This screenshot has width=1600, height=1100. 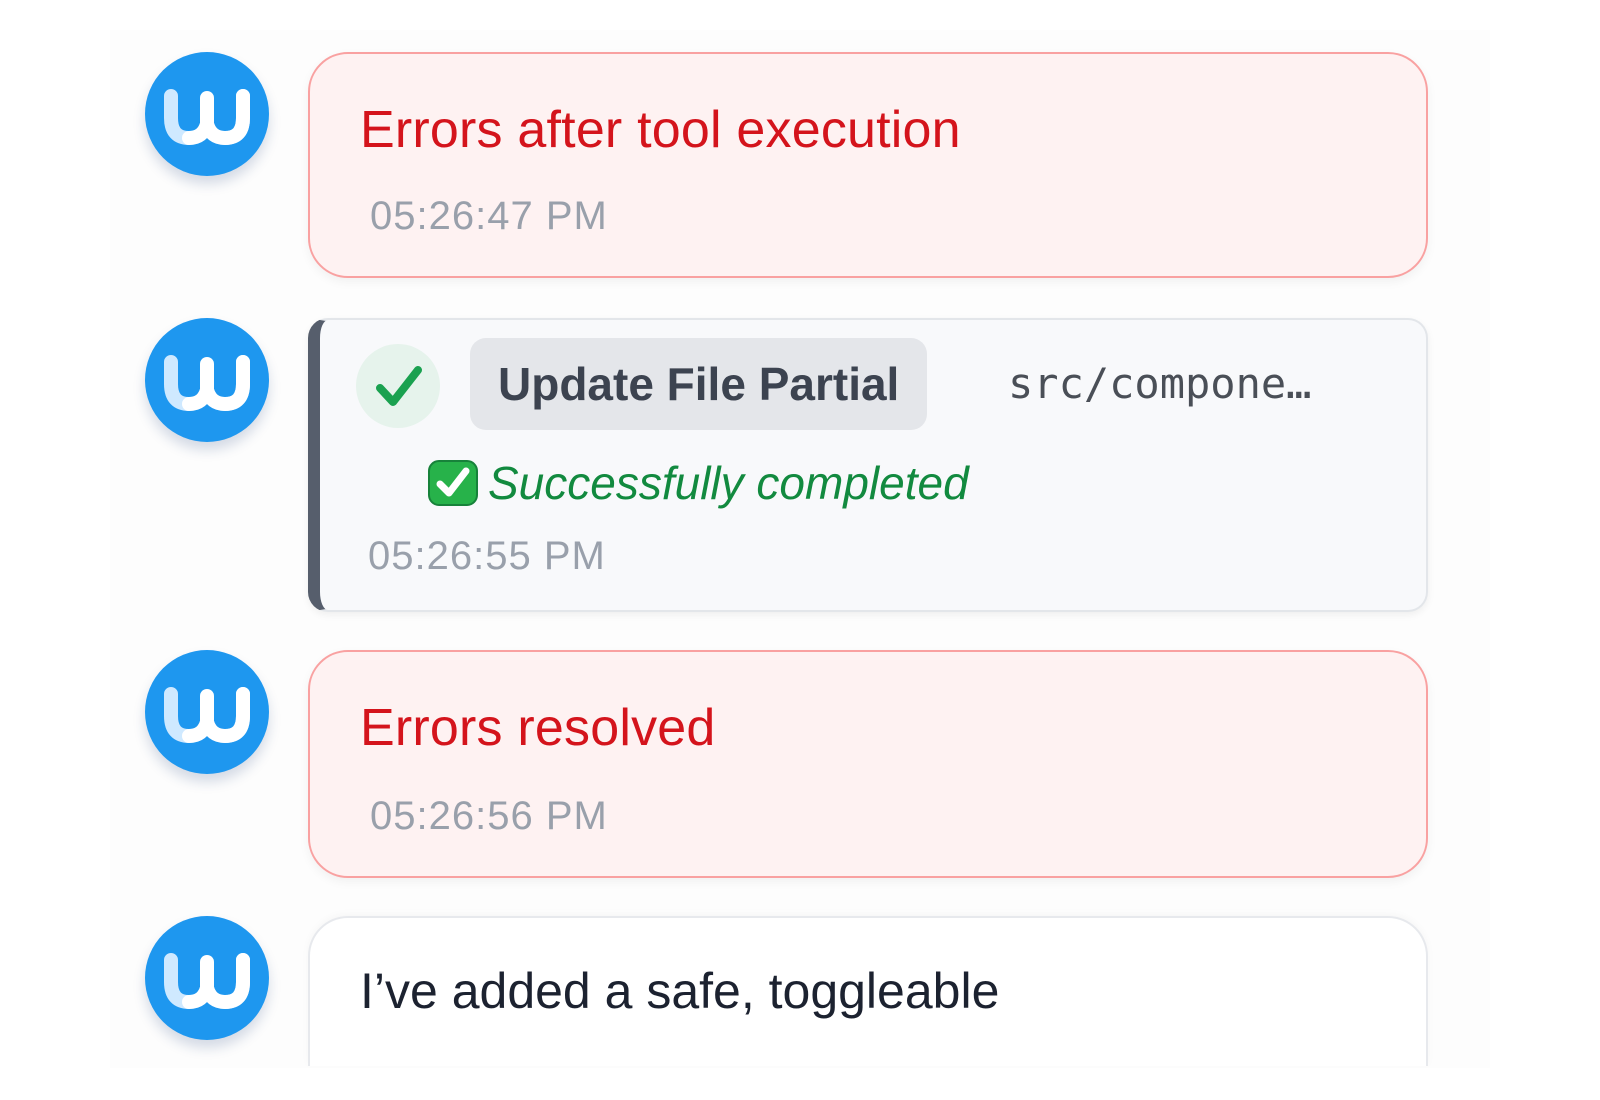 I want to click on error-message-bubble: Errors resolved 05:26:56 PM, so click(x=868, y=764).